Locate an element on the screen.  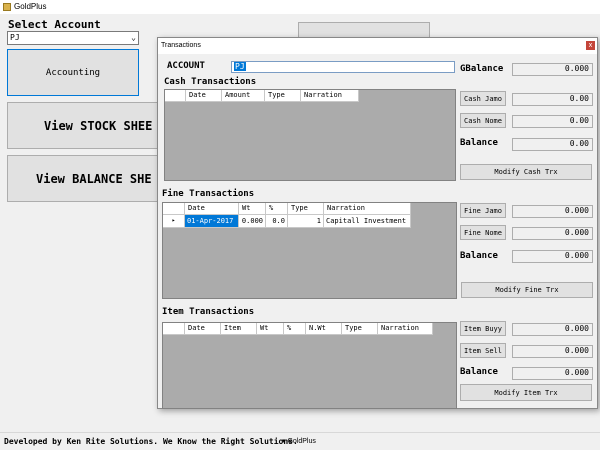
account-label: ACCOUNT is located at coordinates (186, 66).